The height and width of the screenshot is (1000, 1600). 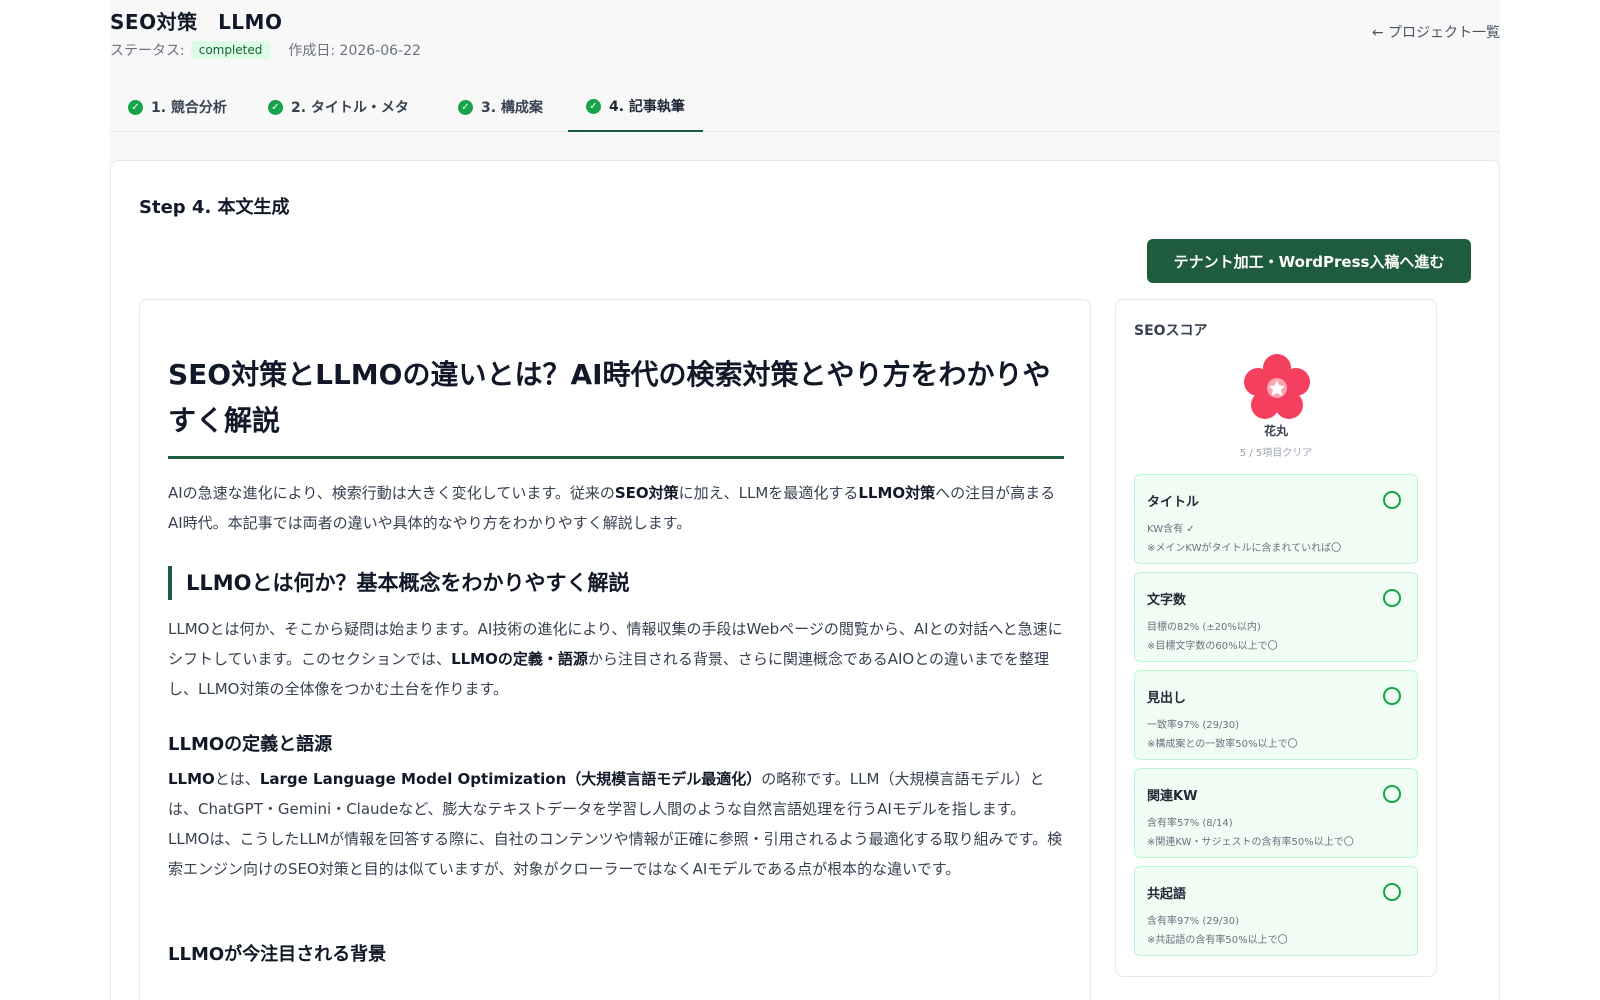 I want to click on project-meta: ステータス: completed 作成日: 2026-06-22, so click(x=265, y=50).